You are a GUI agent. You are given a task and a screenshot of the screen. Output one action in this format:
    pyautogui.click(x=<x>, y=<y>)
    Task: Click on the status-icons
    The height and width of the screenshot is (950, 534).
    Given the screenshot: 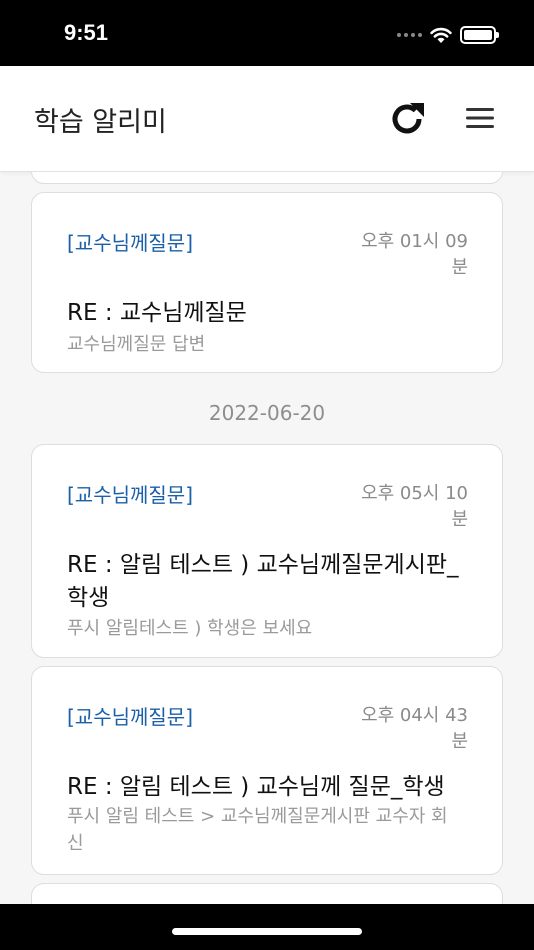 What is the action you would take?
    pyautogui.click(x=448, y=35)
    